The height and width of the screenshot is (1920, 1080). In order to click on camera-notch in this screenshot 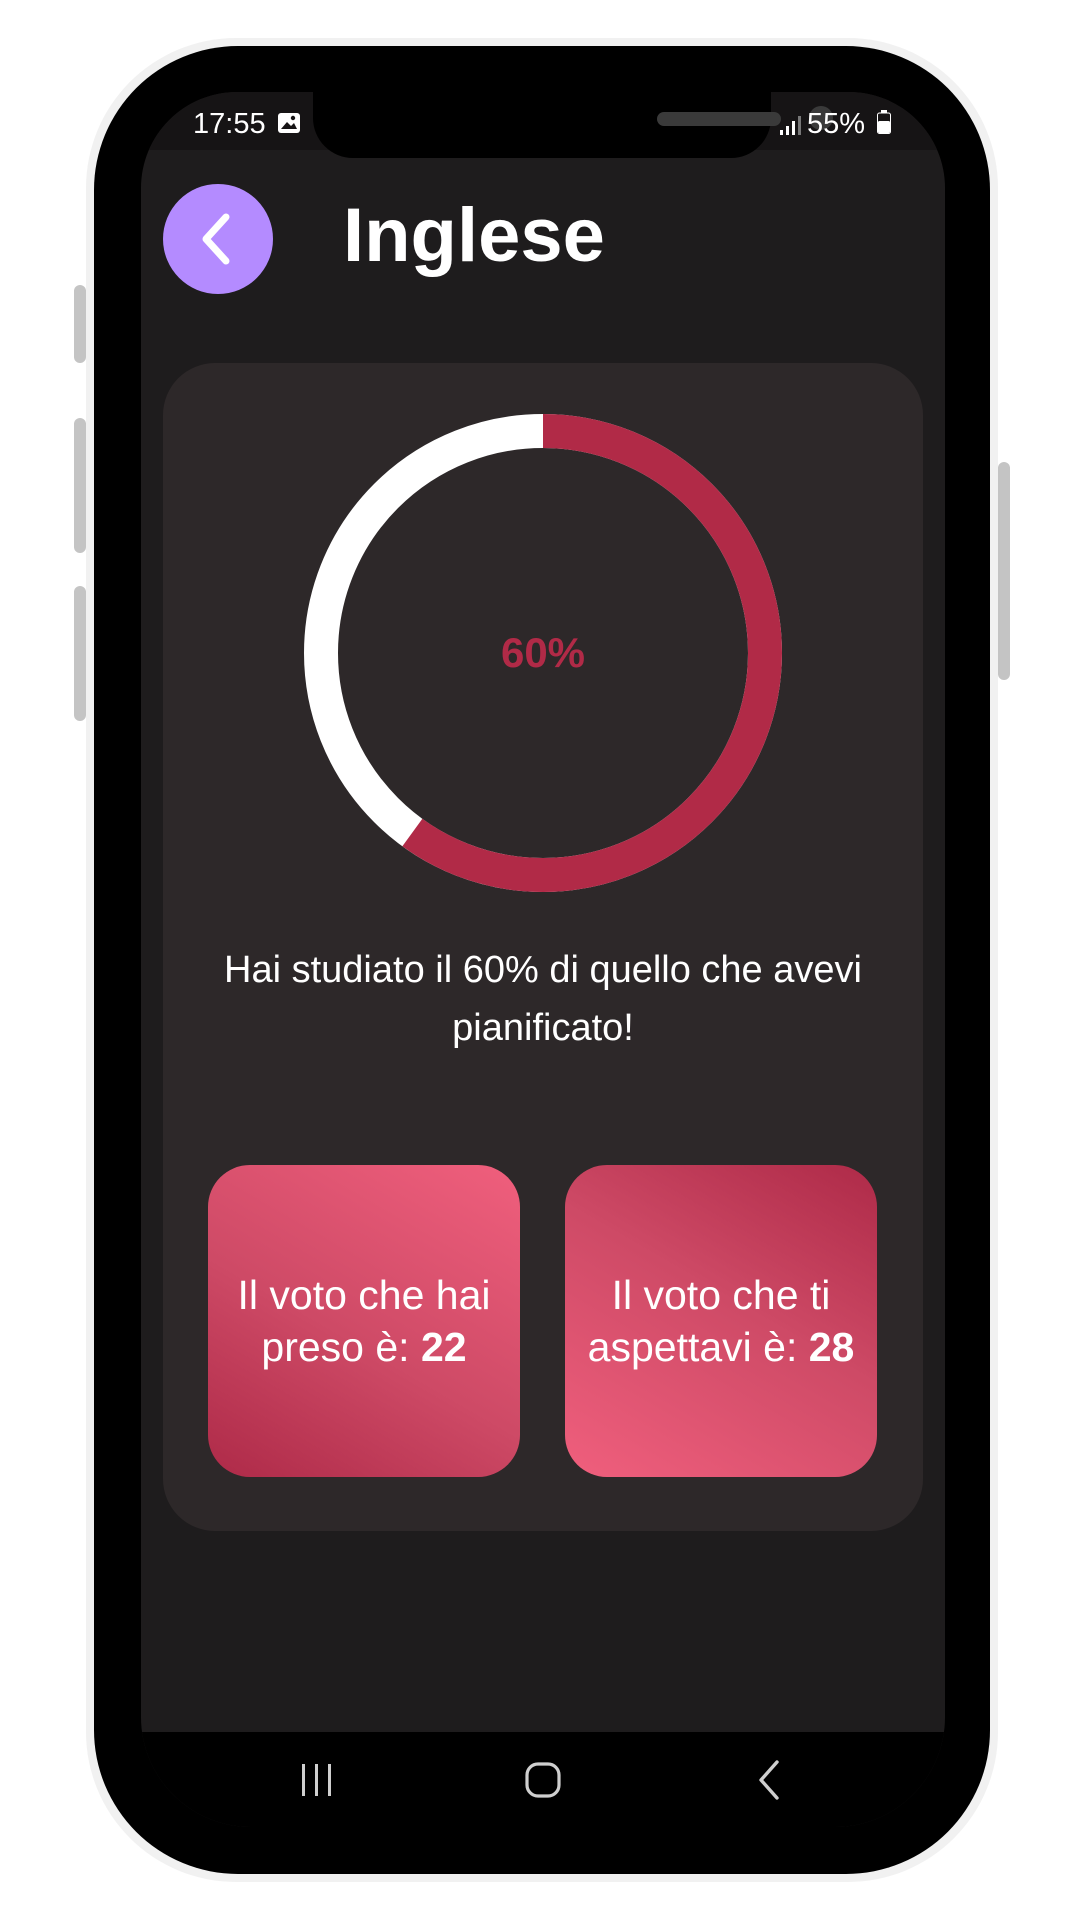, I will do `click(573, 125)`.